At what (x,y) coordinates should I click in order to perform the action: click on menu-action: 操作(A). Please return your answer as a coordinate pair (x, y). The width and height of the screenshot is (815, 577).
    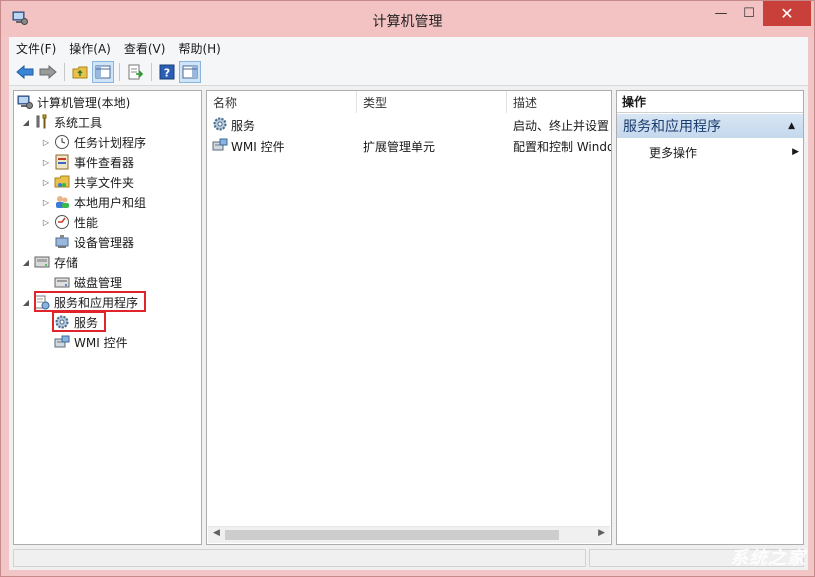
    Looking at the image, I should click on (89, 48).